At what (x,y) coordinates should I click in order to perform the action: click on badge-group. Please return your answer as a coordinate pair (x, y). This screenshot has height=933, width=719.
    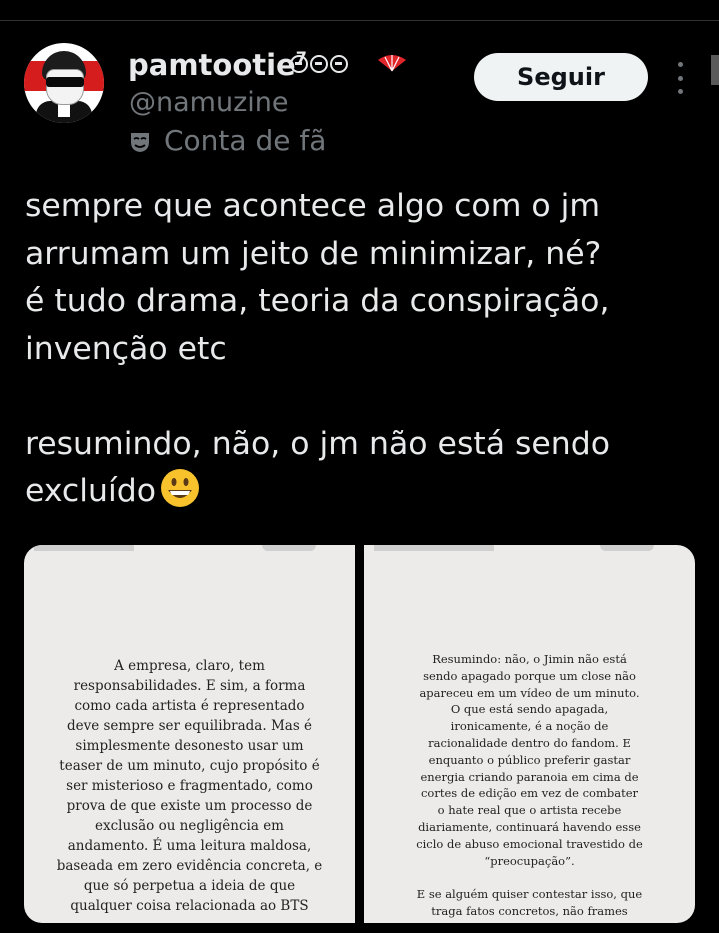
    Looking at the image, I should click on (319, 64).